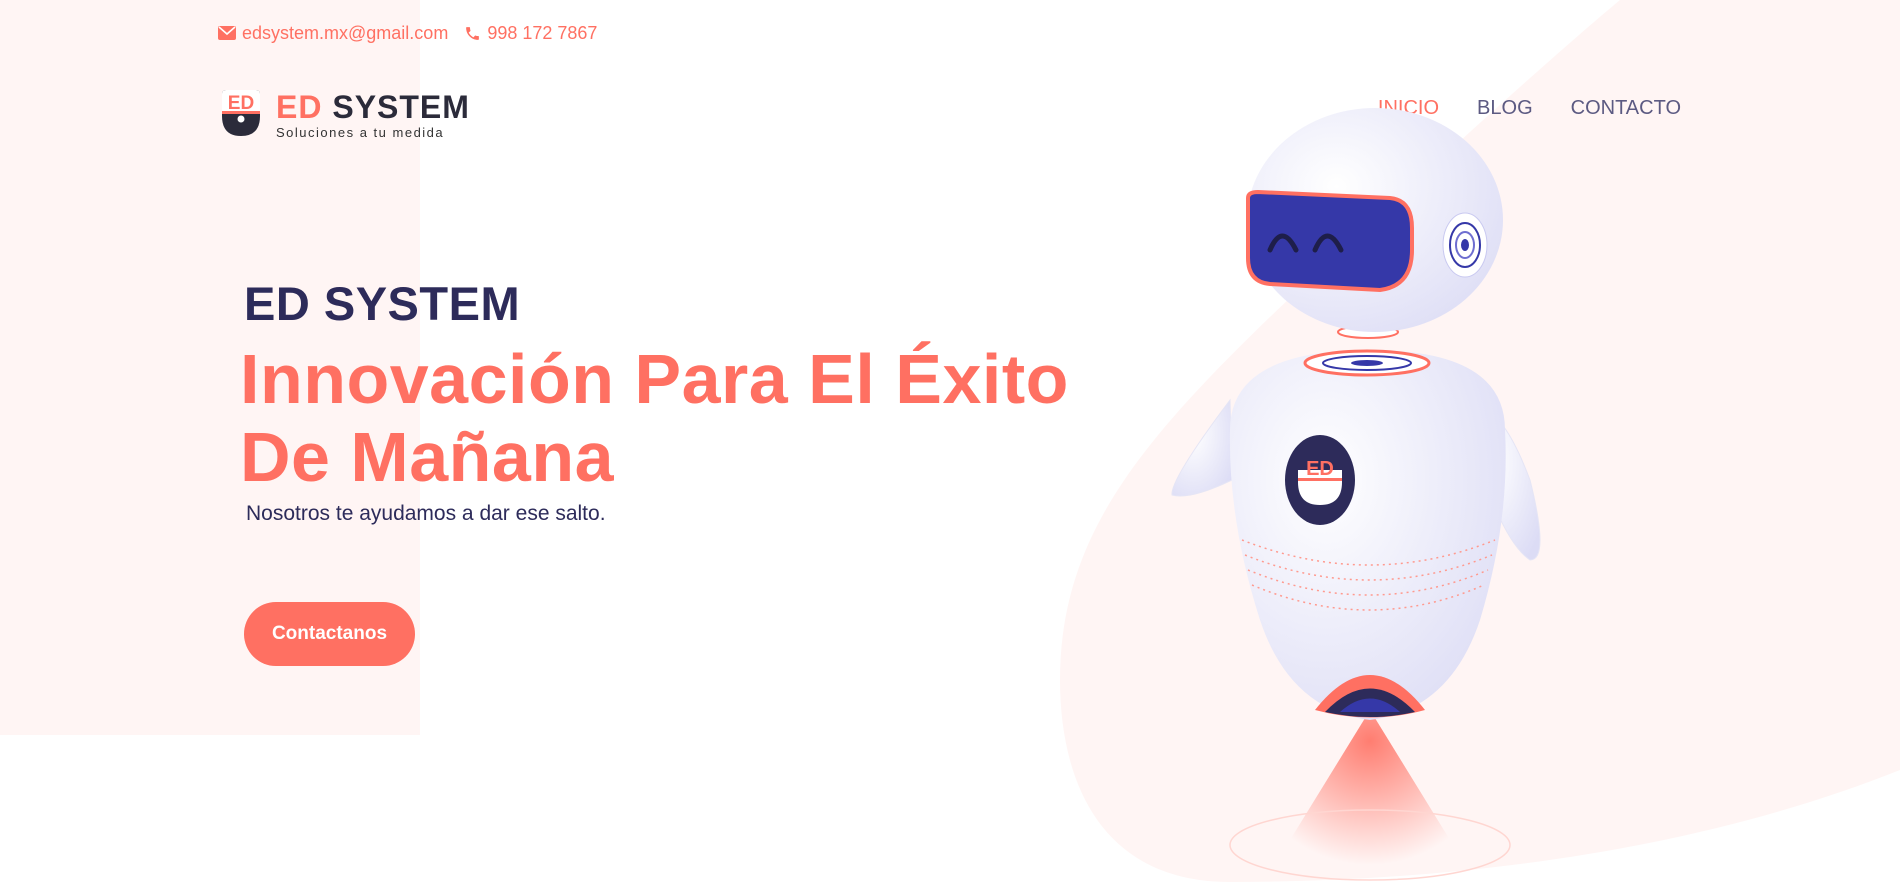 This screenshot has width=1900, height=882. Describe the element at coordinates (542, 32) in the screenshot. I see `phone-text: 998 172 7867` at that location.